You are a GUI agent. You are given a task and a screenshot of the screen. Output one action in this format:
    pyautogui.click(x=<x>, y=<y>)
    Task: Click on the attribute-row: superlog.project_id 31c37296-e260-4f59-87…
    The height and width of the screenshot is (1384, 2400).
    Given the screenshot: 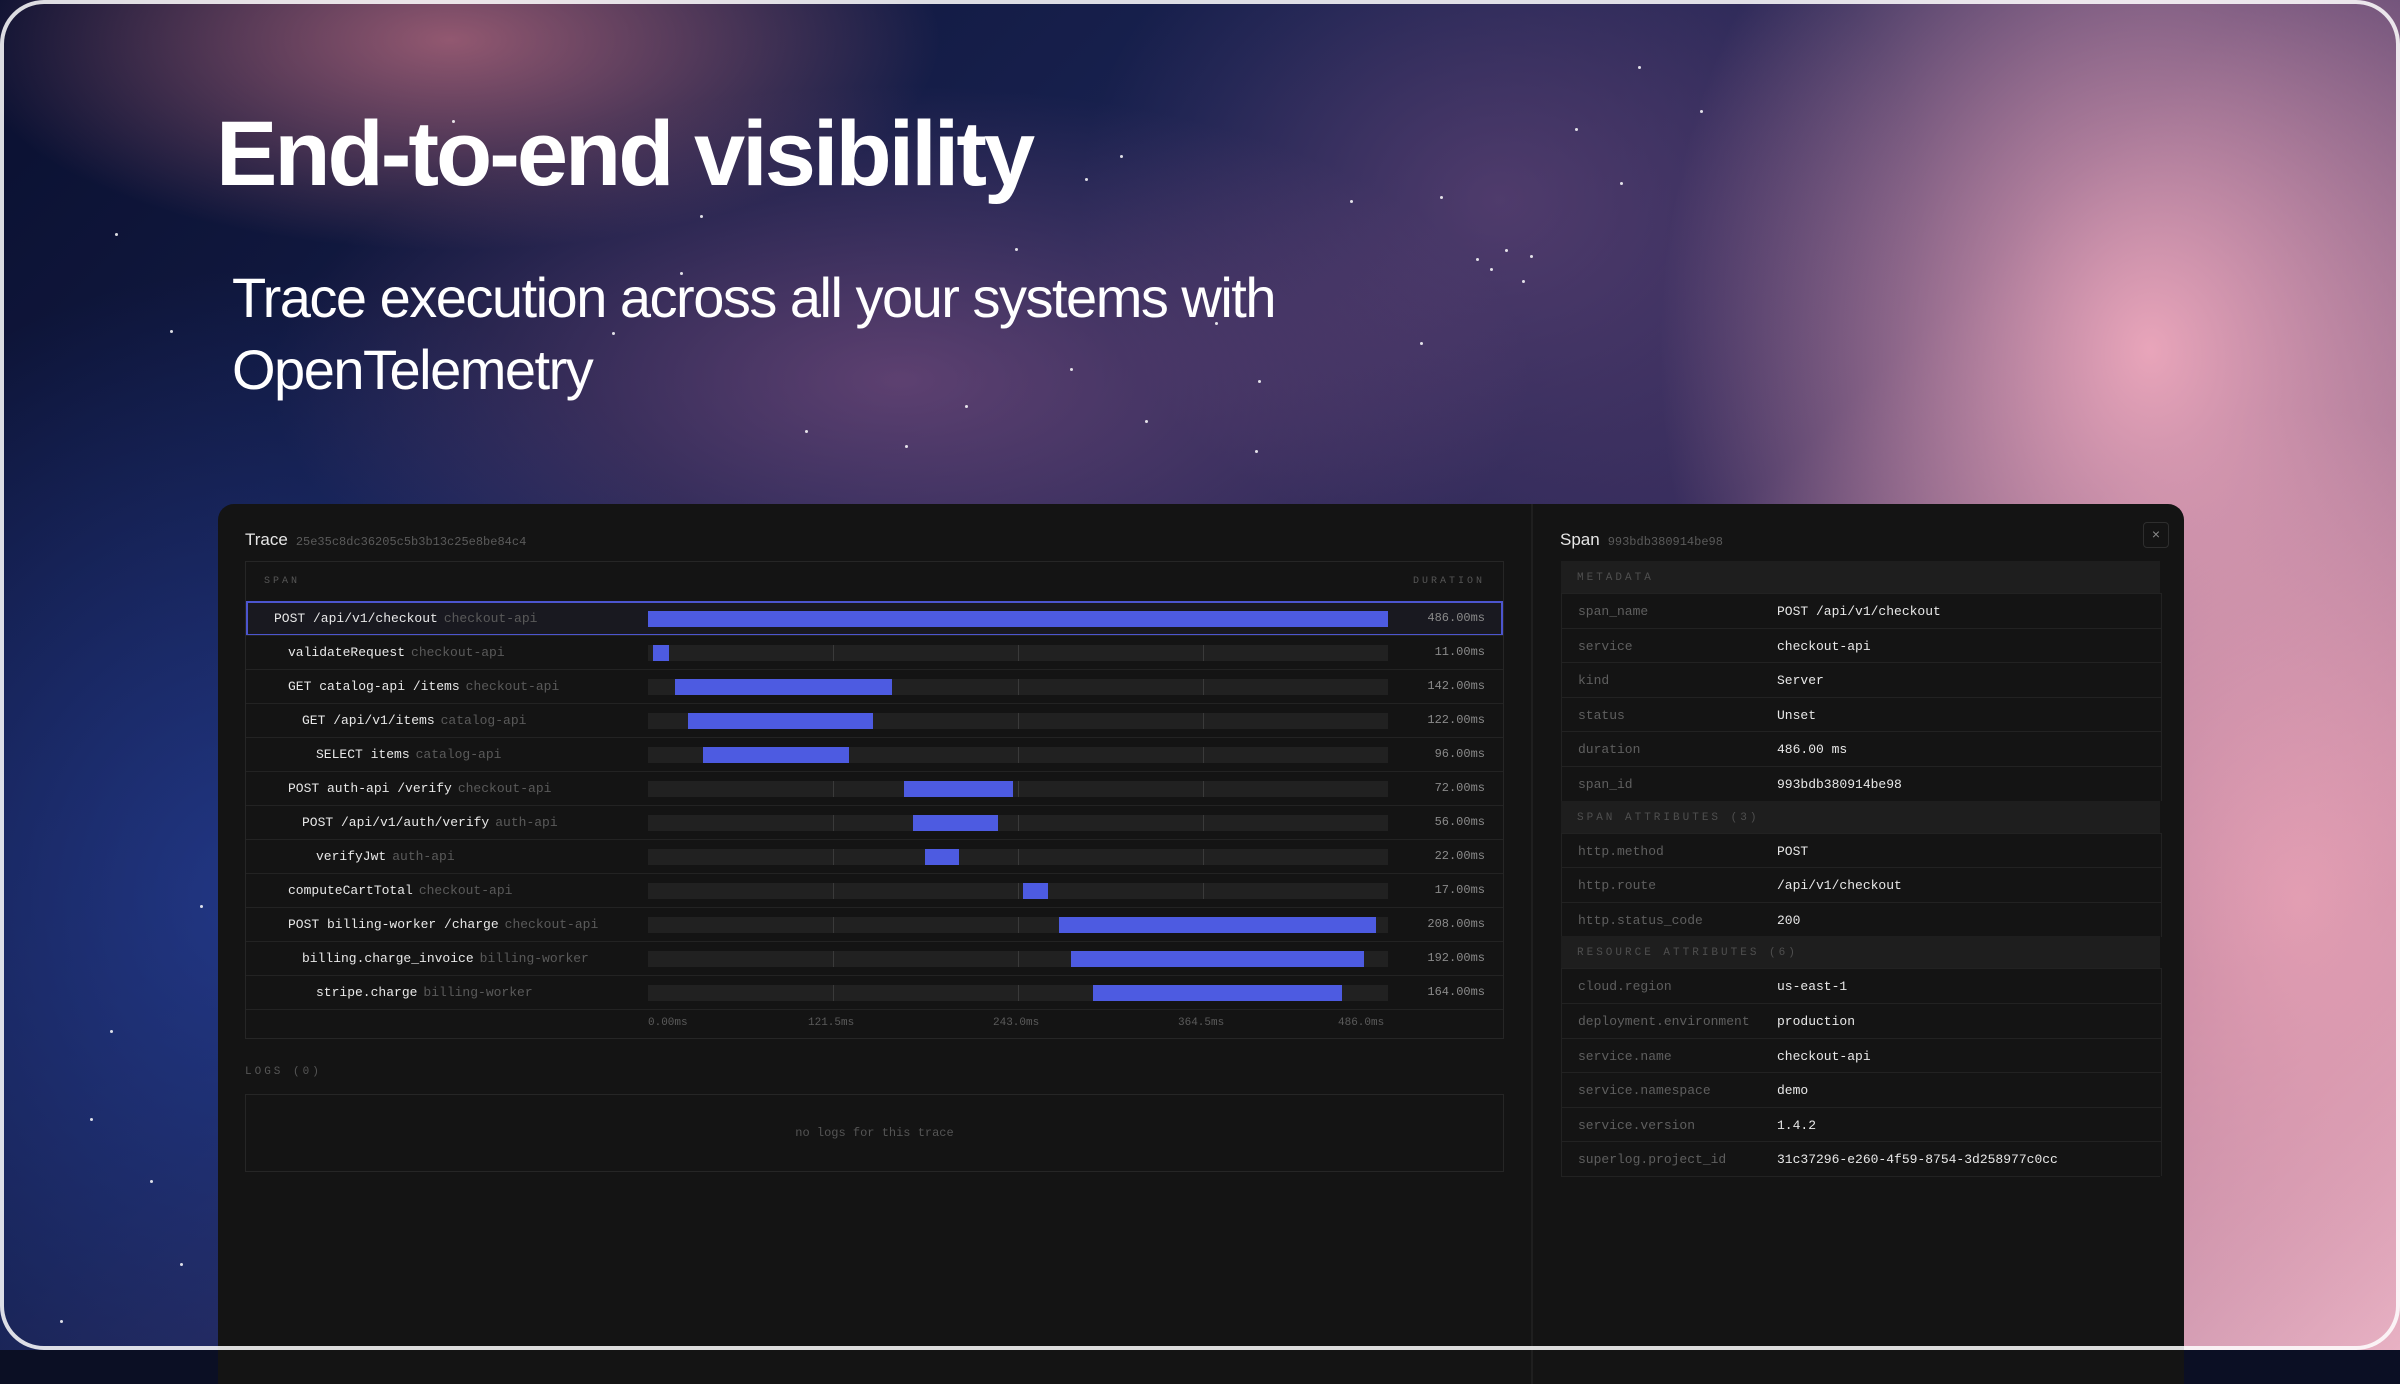 What is the action you would take?
    pyautogui.click(x=1861, y=1159)
    